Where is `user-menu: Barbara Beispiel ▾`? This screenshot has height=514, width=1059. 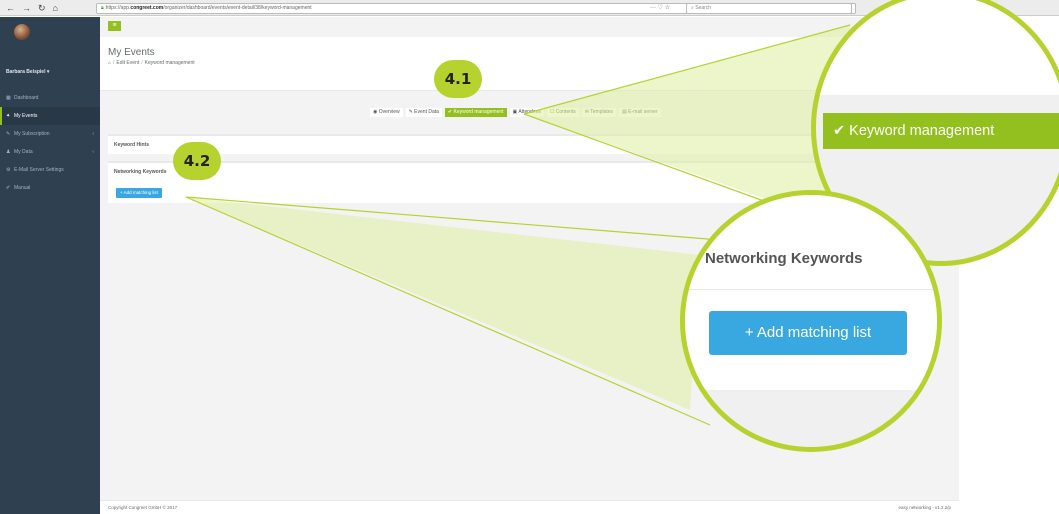
user-menu: Barbara Beispiel ▾ is located at coordinates (27, 72).